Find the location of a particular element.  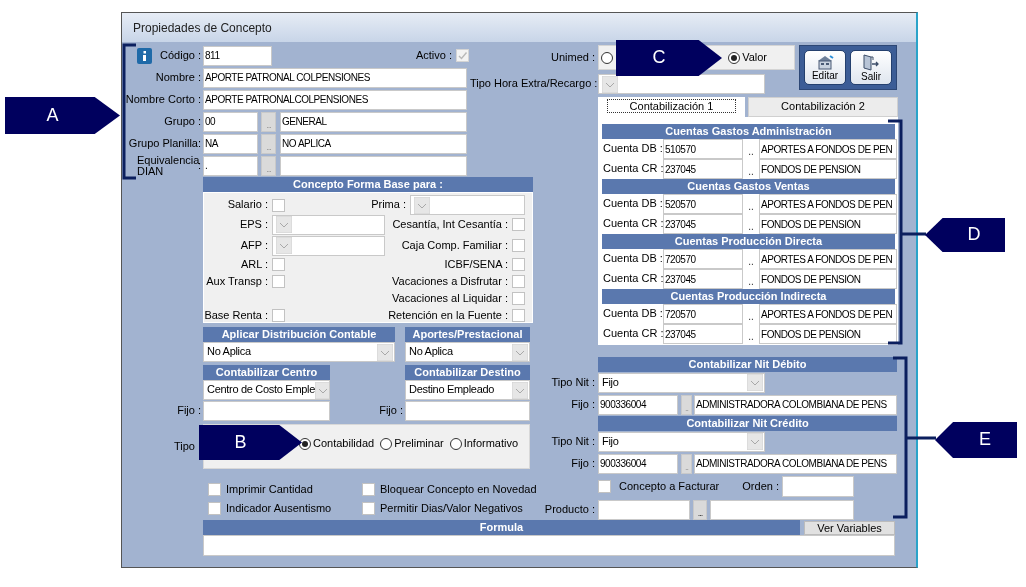

text-field: APORTE PATRONALCOLPENSIONES is located at coordinates (335, 99).